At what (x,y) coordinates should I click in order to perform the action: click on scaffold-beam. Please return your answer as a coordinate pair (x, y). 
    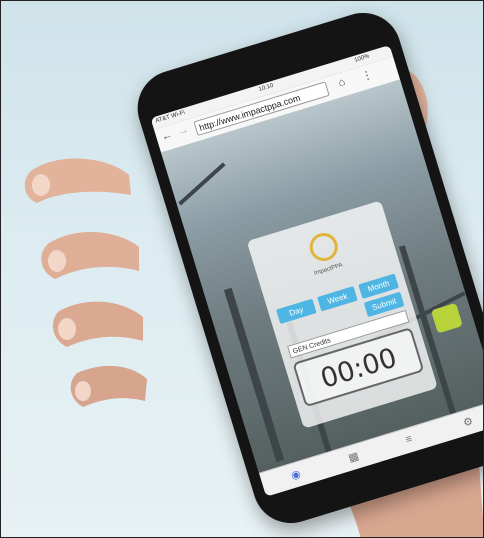
    Looking at the image, I should click on (202, 184).